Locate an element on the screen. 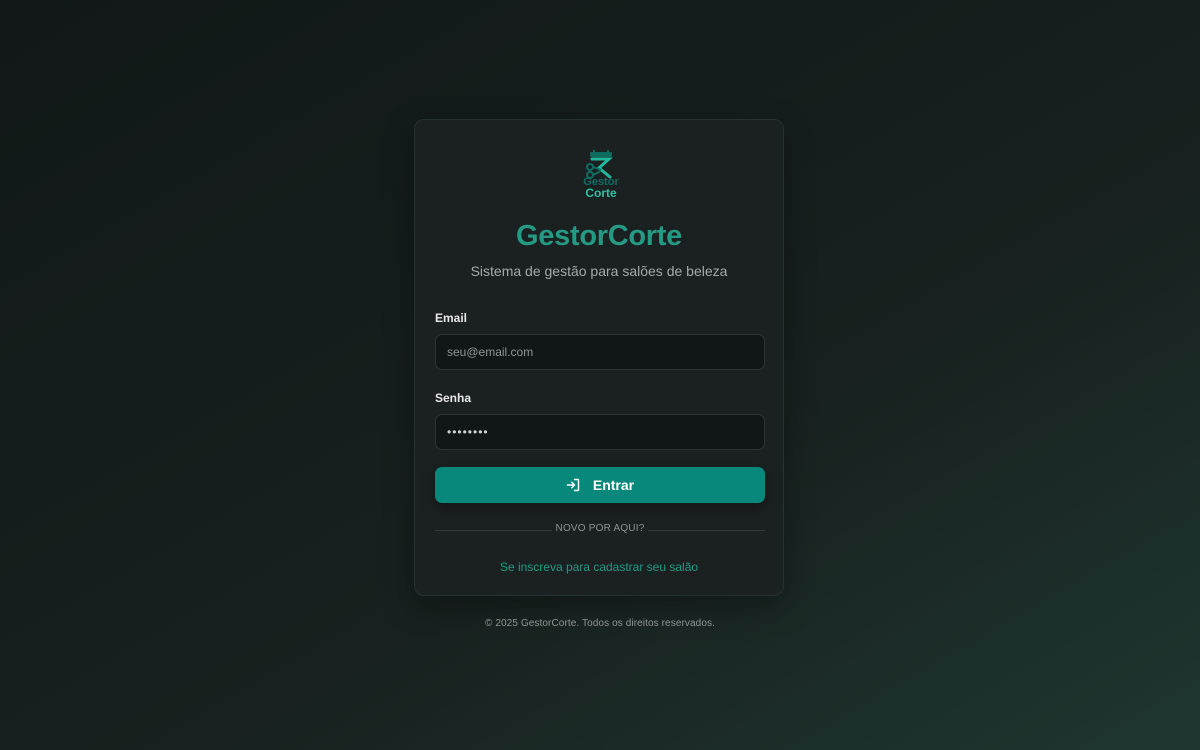 This screenshot has width=1200, height=750. divider-text: NOVO POR AQUI? is located at coordinates (600, 528).